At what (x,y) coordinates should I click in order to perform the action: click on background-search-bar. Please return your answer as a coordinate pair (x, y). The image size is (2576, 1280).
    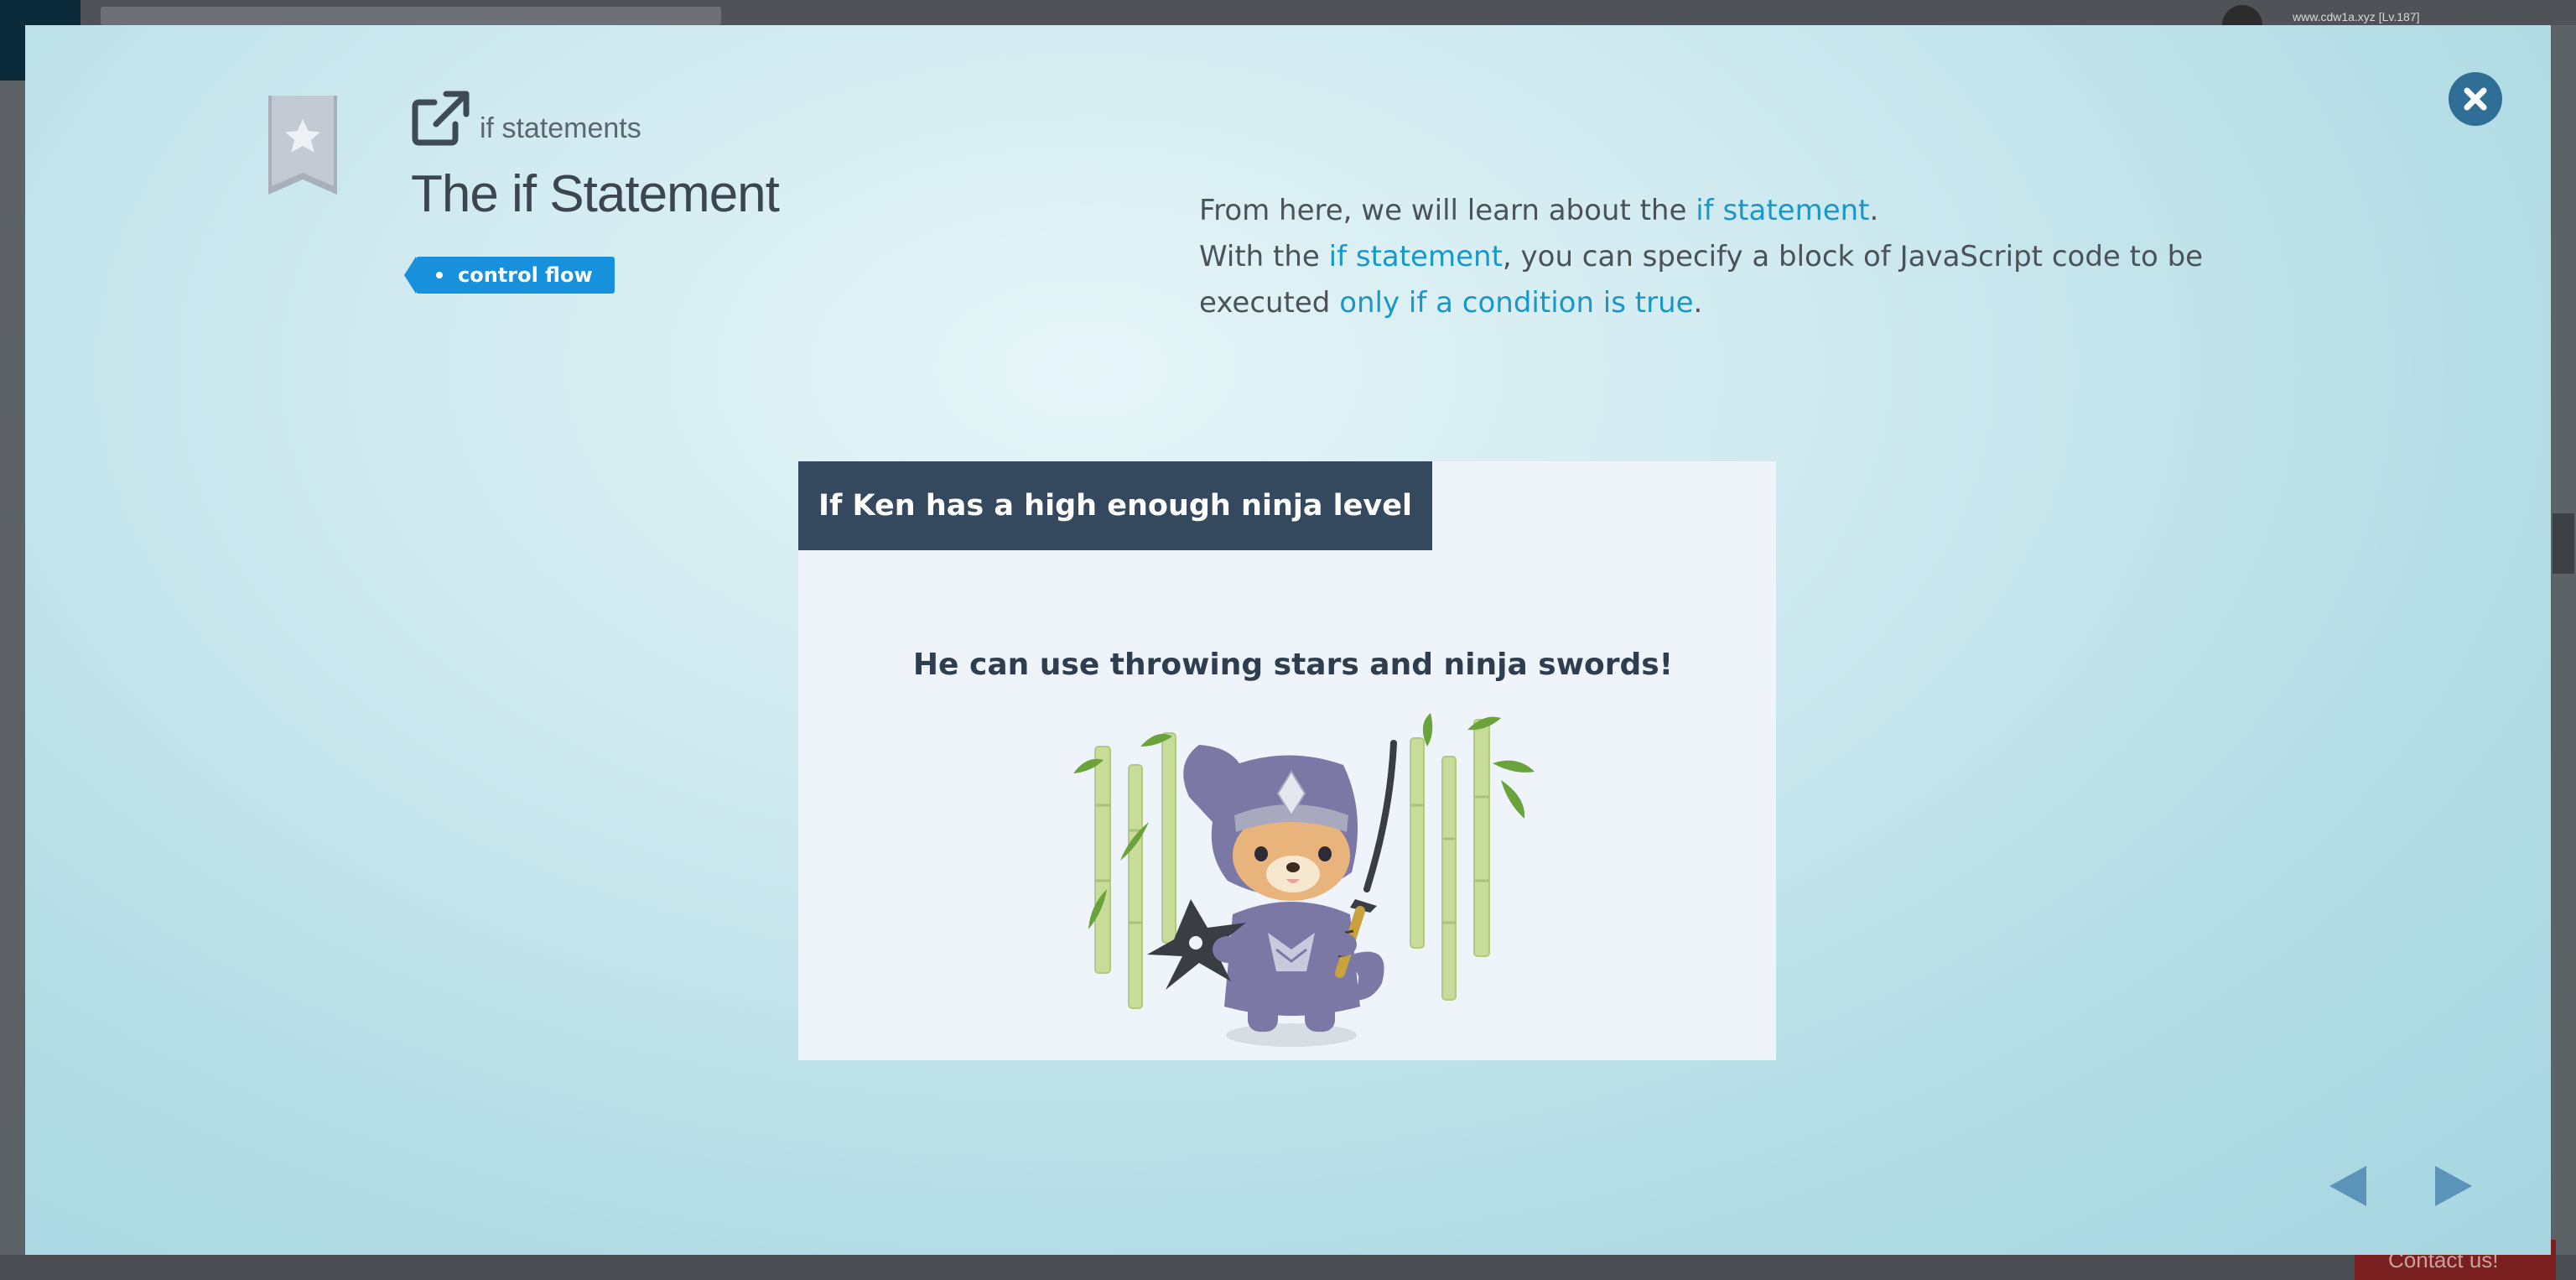
    Looking at the image, I should click on (411, 16).